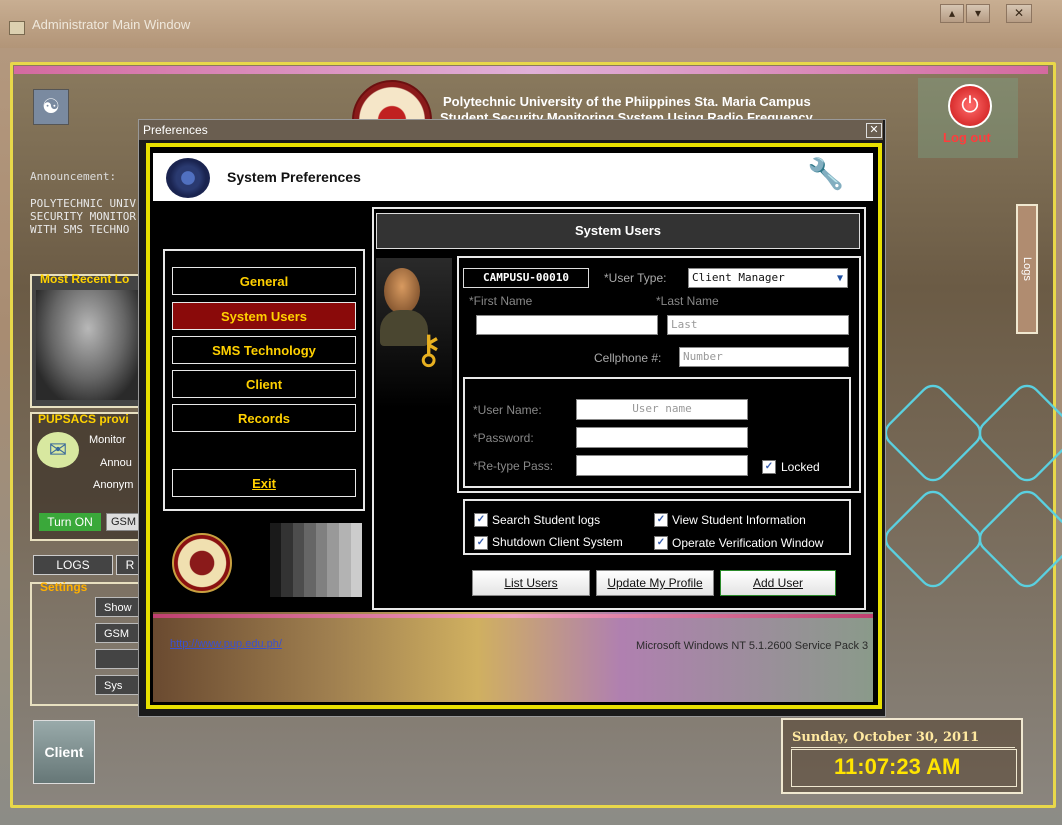 This screenshot has width=1062, height=825. I want to click on verification-window-label: Operate Verification Window, so click(748, 543).